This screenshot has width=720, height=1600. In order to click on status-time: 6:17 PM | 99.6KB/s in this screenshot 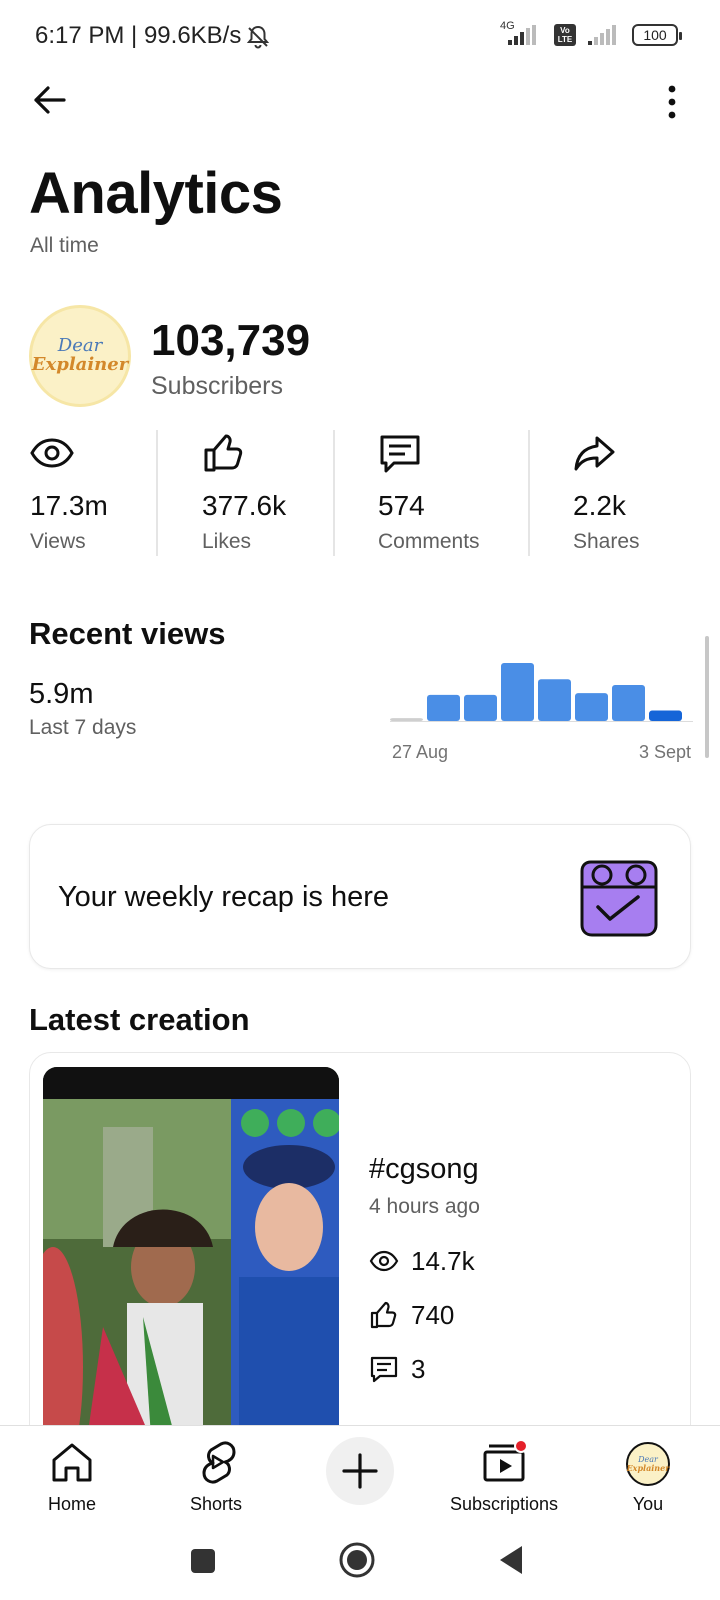, I will do `click(138, 35)`.